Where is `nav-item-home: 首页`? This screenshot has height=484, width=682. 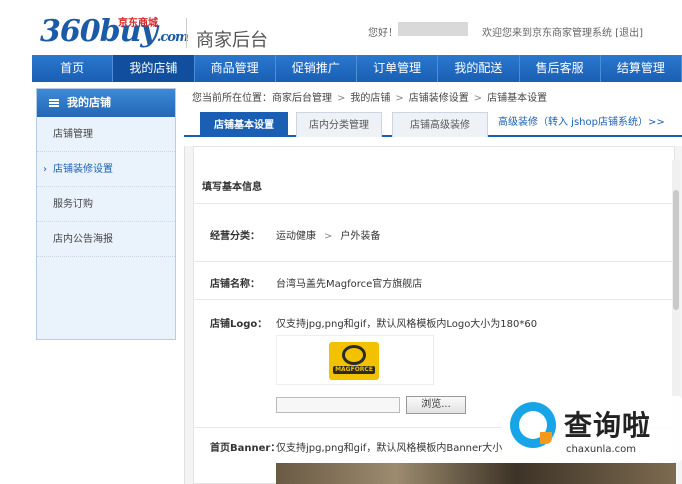 nav-item-home: 首页 is located at coordinates (73, 68).